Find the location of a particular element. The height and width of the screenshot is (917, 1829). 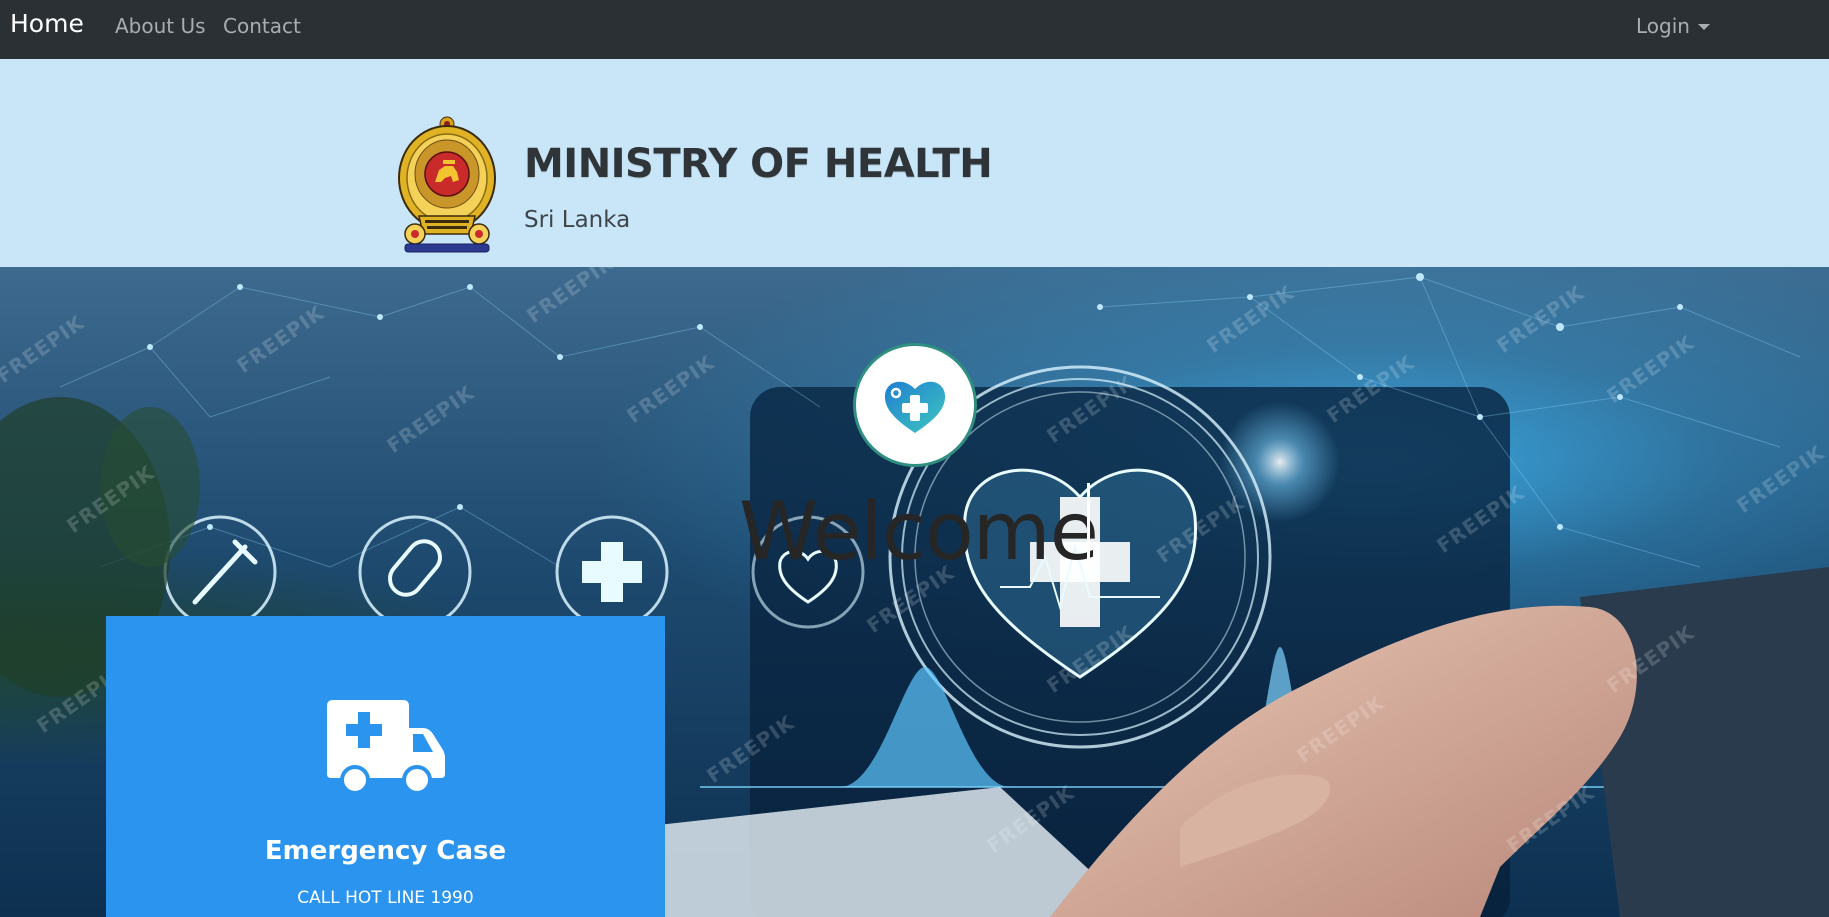

typing-cursor is located at coordinates (1088, 525).